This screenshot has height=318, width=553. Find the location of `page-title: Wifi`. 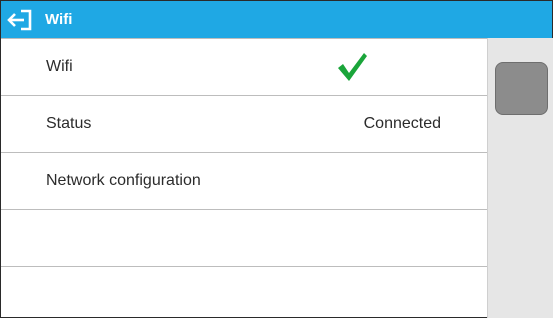

page-title: Wifi is located at coordinates (59, 19).